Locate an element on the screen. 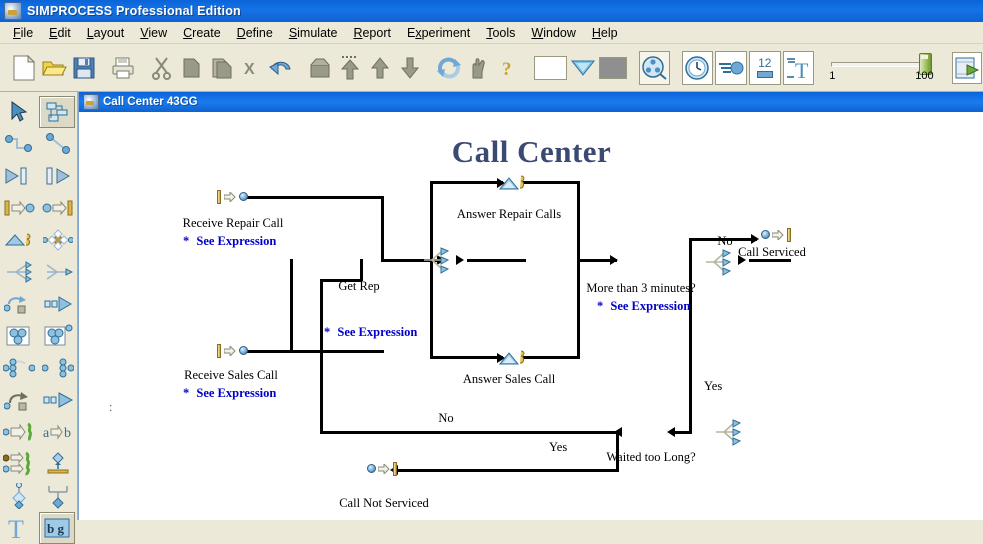 This screenshot has height=544, width=983. fill-color-dropdown-icon is located at coordinates (583, 68).